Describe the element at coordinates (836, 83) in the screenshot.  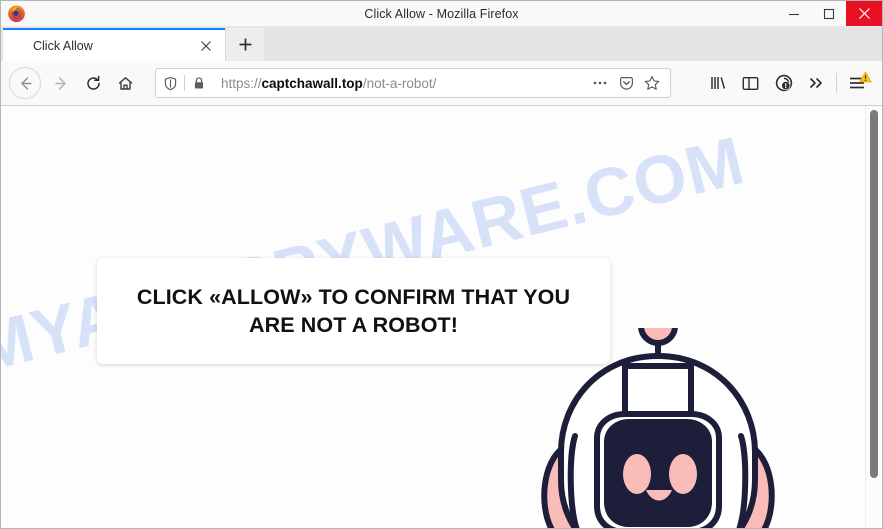
I see `toolbar-separator` at that location.